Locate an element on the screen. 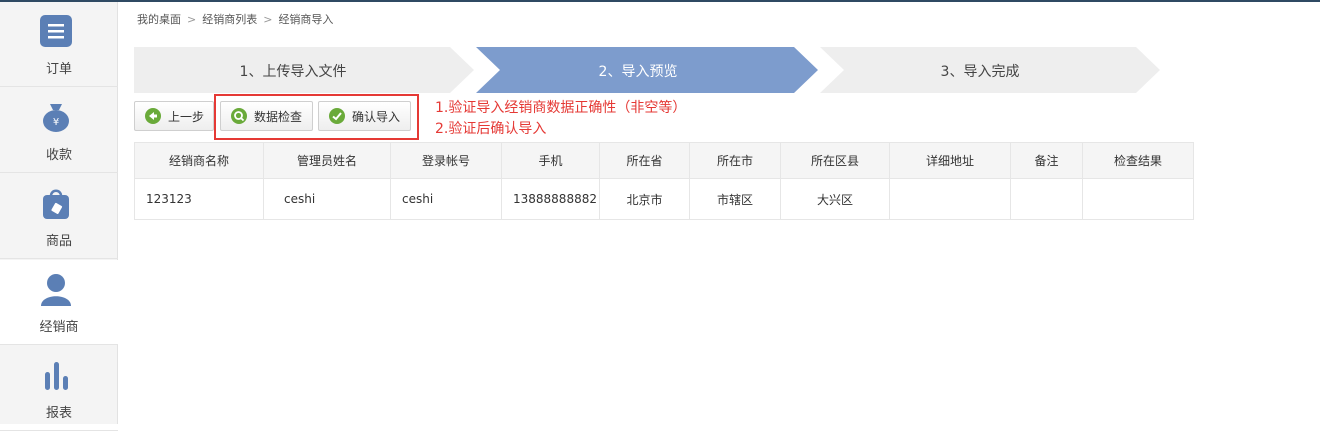 This screenshot has height=431, width=1320. previous-step-button: 上一步 is located at coordinates (174, 116).